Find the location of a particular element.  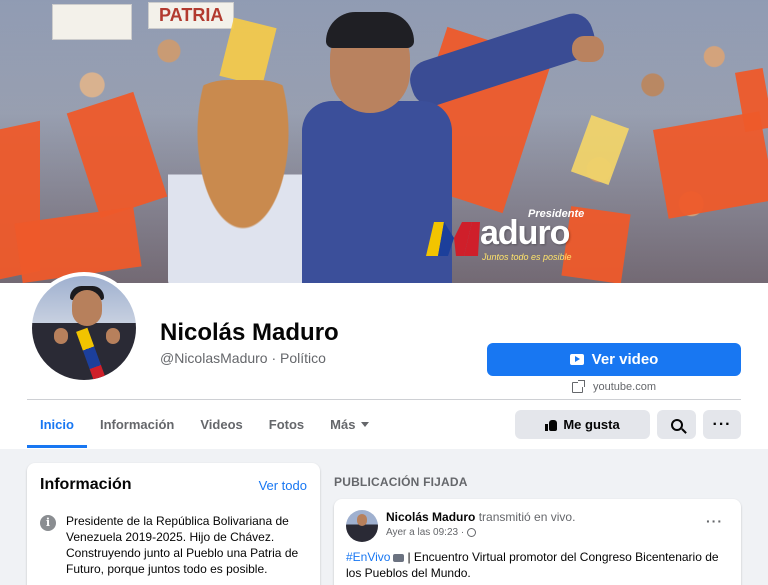

post-meta: Ayer a las 09:23 · is located at coordinates (431, 532).